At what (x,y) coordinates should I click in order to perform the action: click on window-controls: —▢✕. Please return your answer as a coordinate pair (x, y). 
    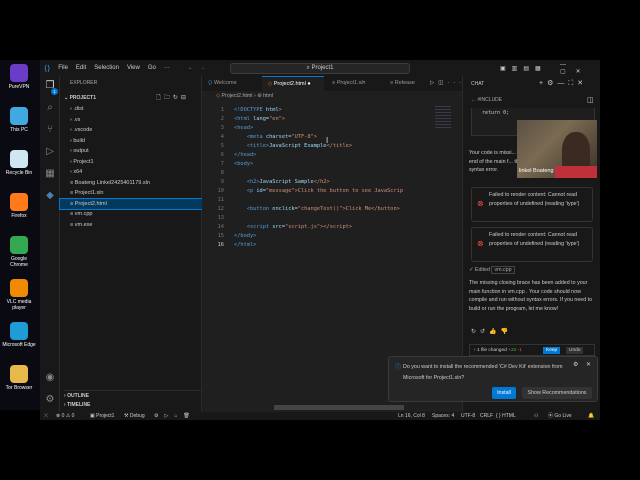
    Looking at the image, I should click on (580, 68).